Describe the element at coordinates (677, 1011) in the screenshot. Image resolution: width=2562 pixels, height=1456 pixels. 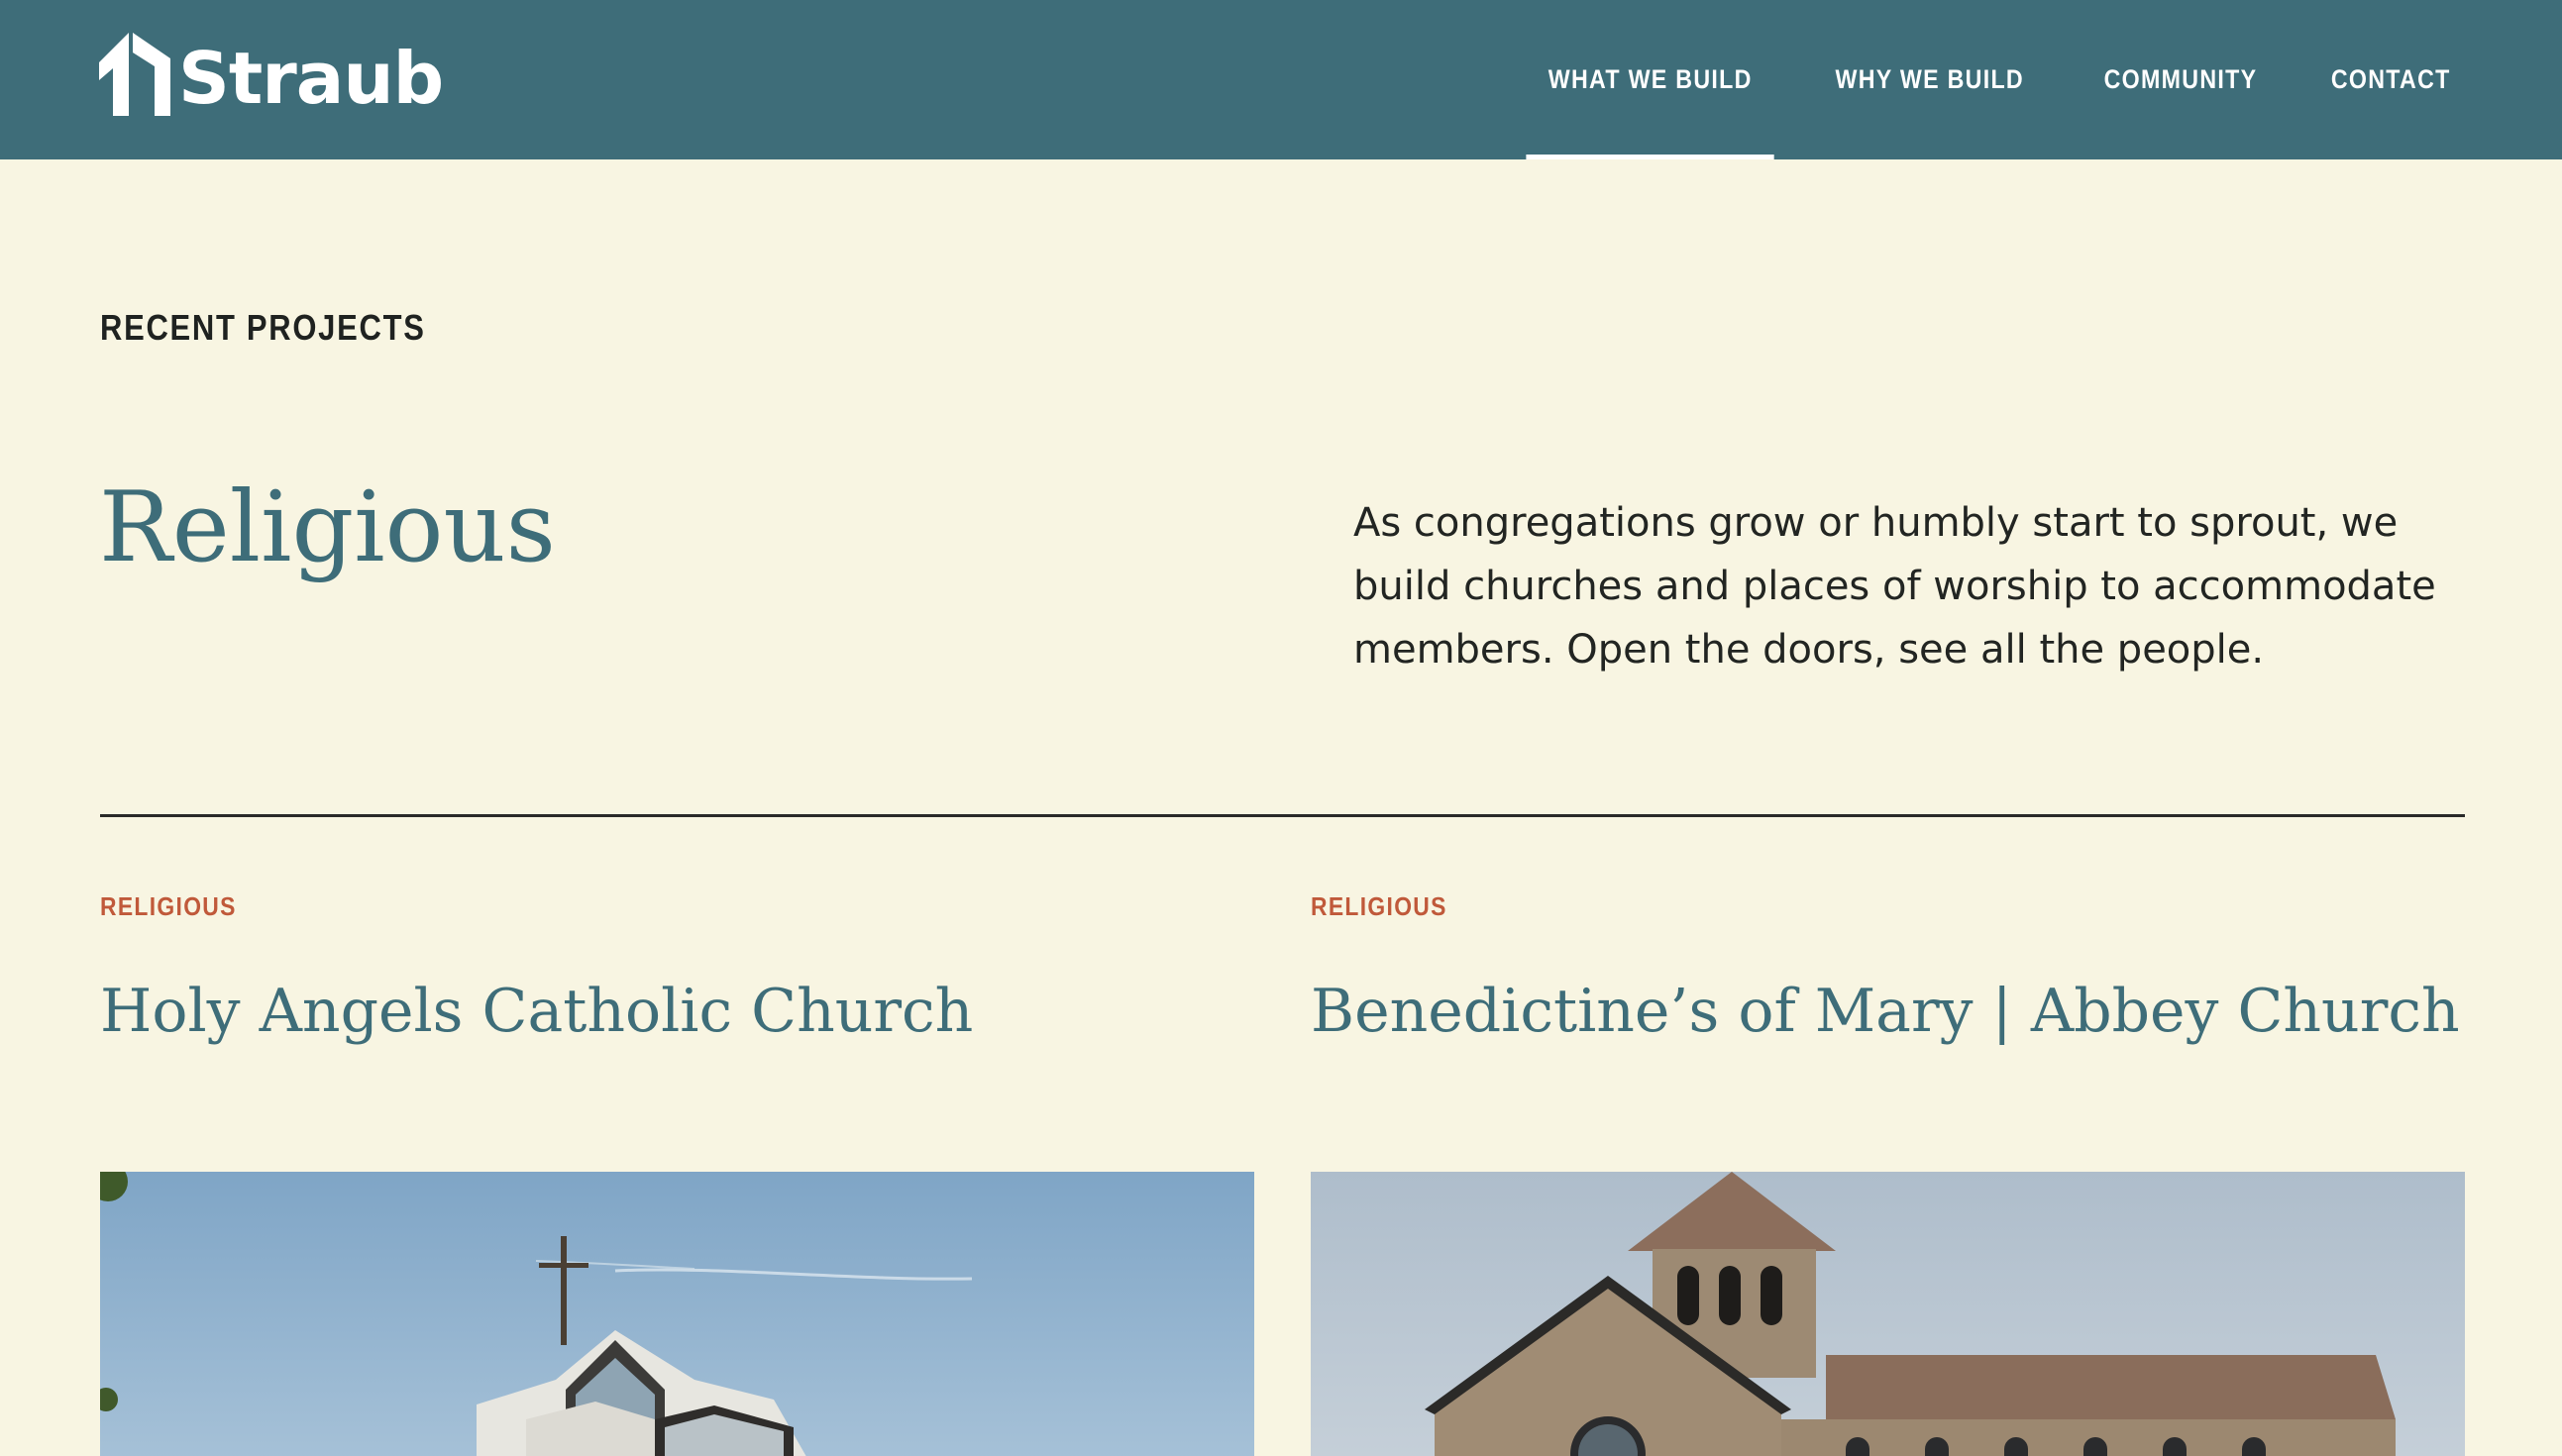
I see `project-title: Holy Angels Catholic Church` at that location.